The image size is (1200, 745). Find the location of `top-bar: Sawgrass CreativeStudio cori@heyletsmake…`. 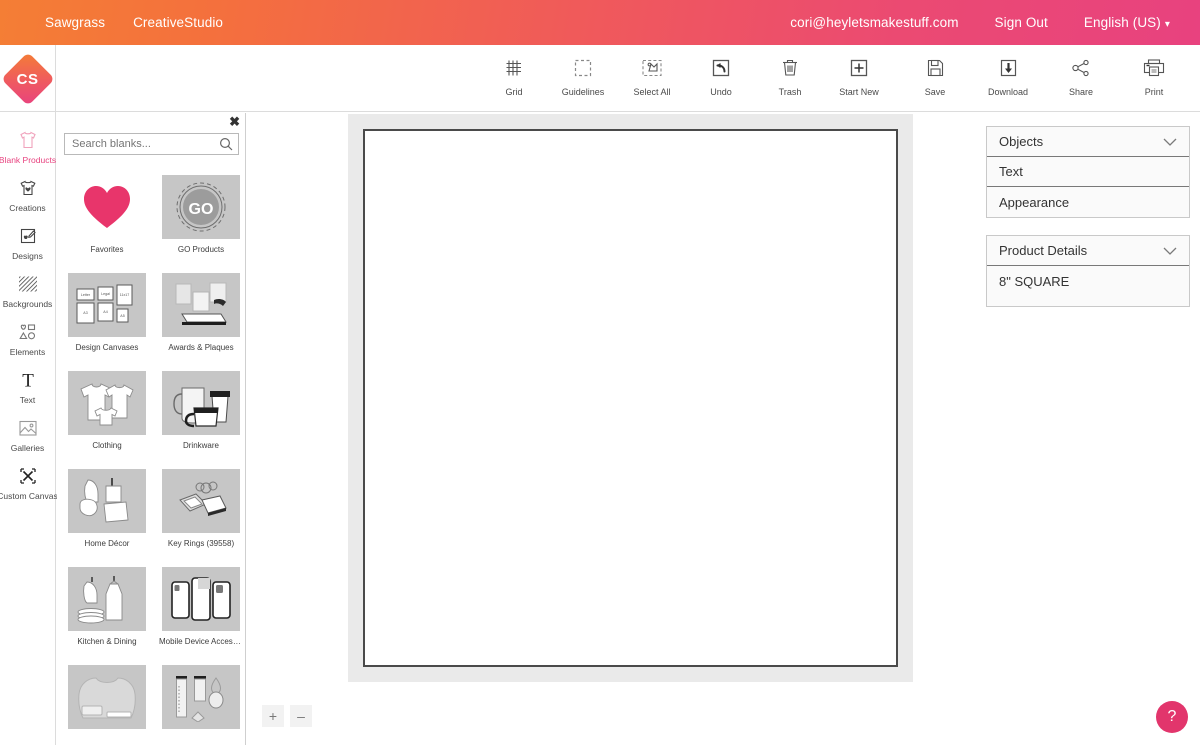

top-bar: Sawgrass CreativeStudio cori@heyletsmake… is located at coordinates (600, 22).